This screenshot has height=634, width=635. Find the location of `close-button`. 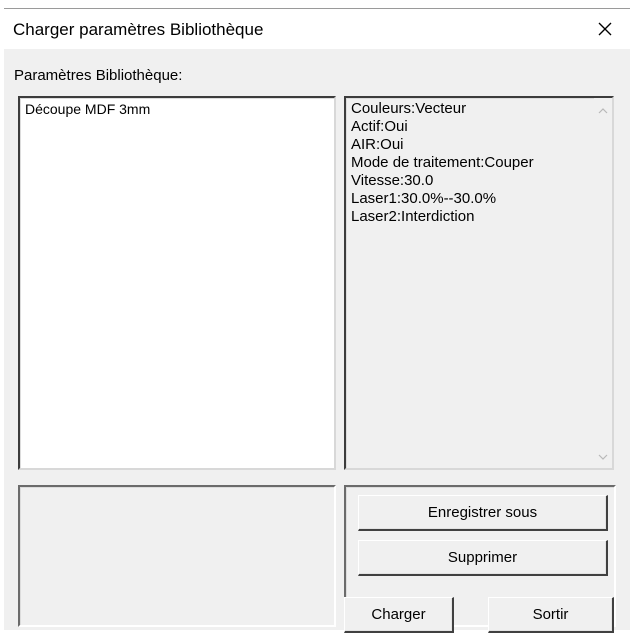

close-button is located at coordinates (605, 29).